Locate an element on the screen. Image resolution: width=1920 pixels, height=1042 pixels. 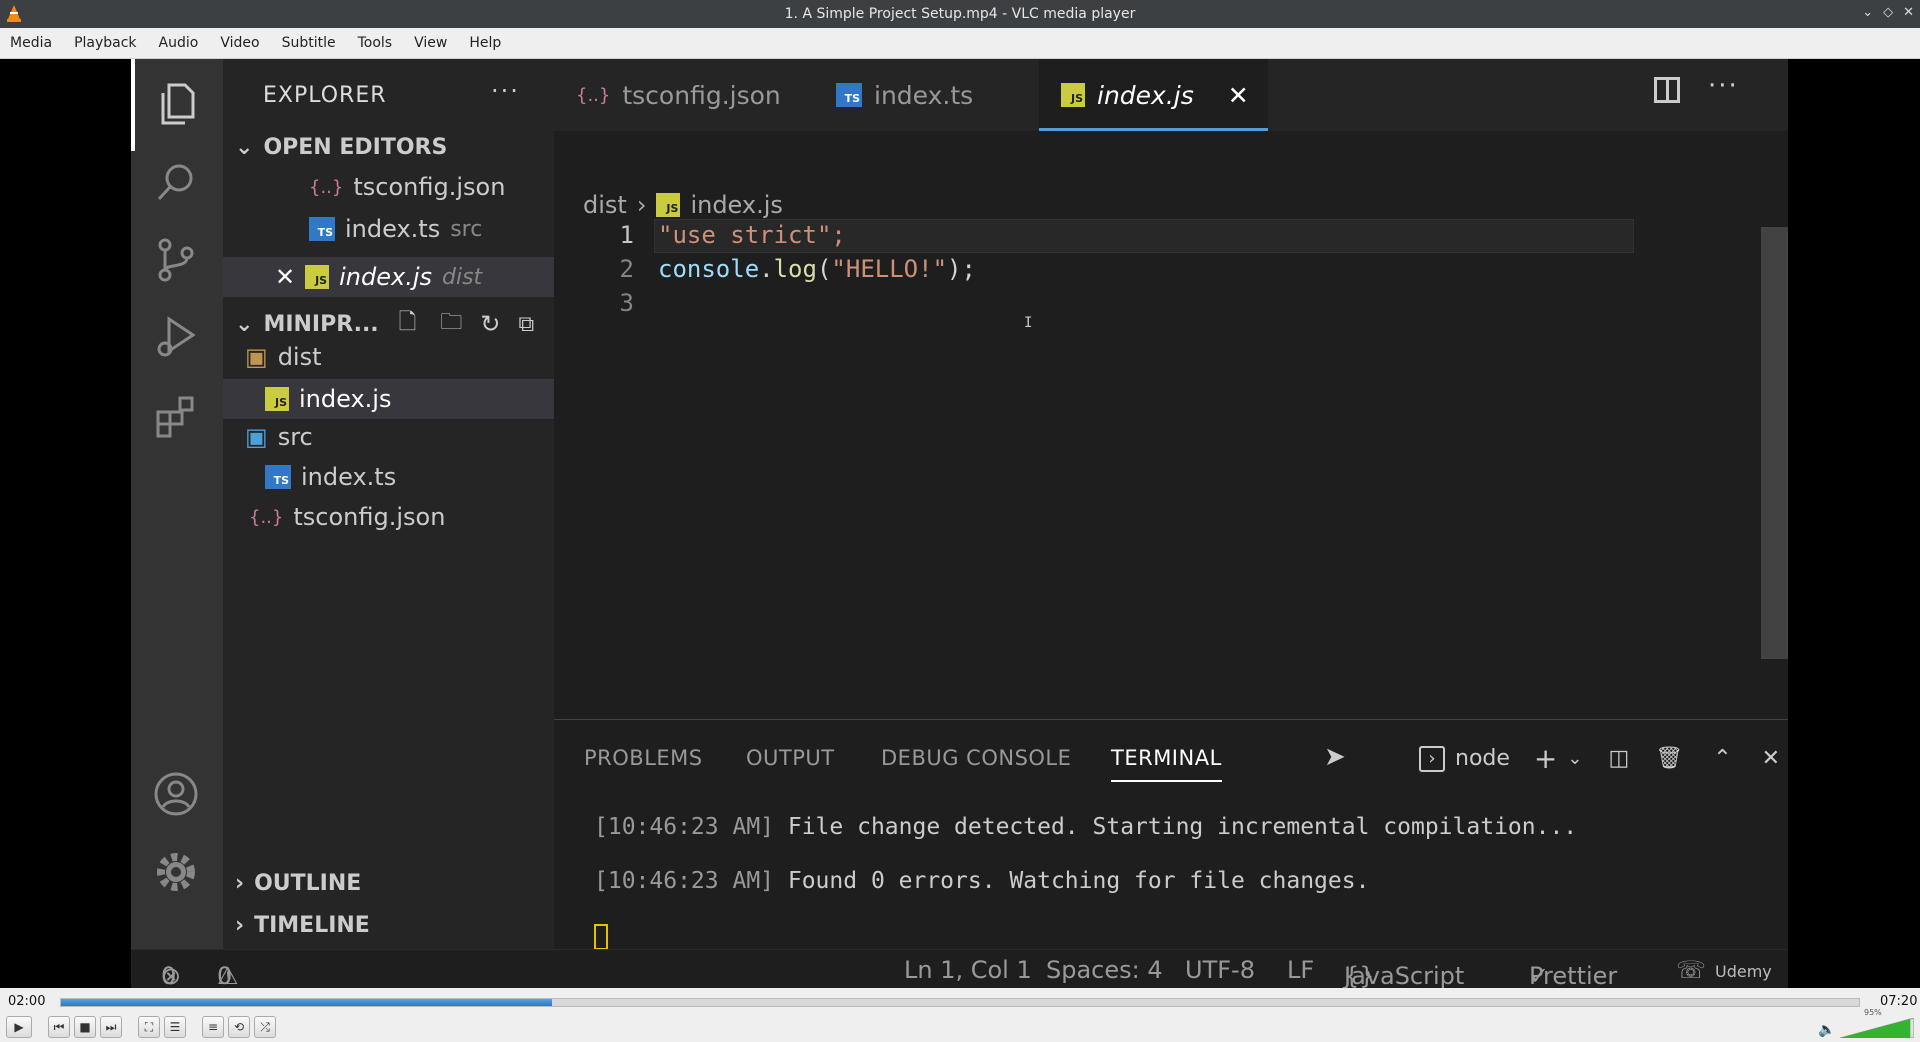
tree-file-index-js: JS index.js is located at coordinates (388, 399).